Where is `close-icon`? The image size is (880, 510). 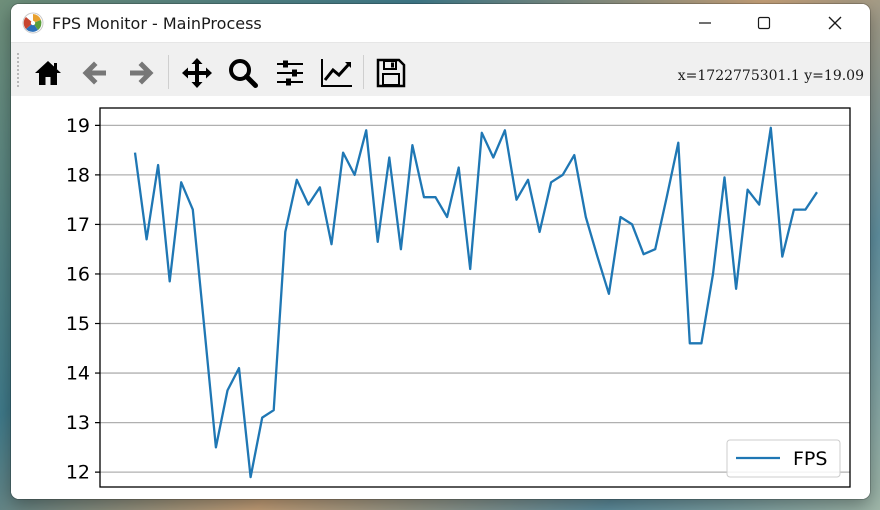
close-icon is located at coordinates (835, 23).